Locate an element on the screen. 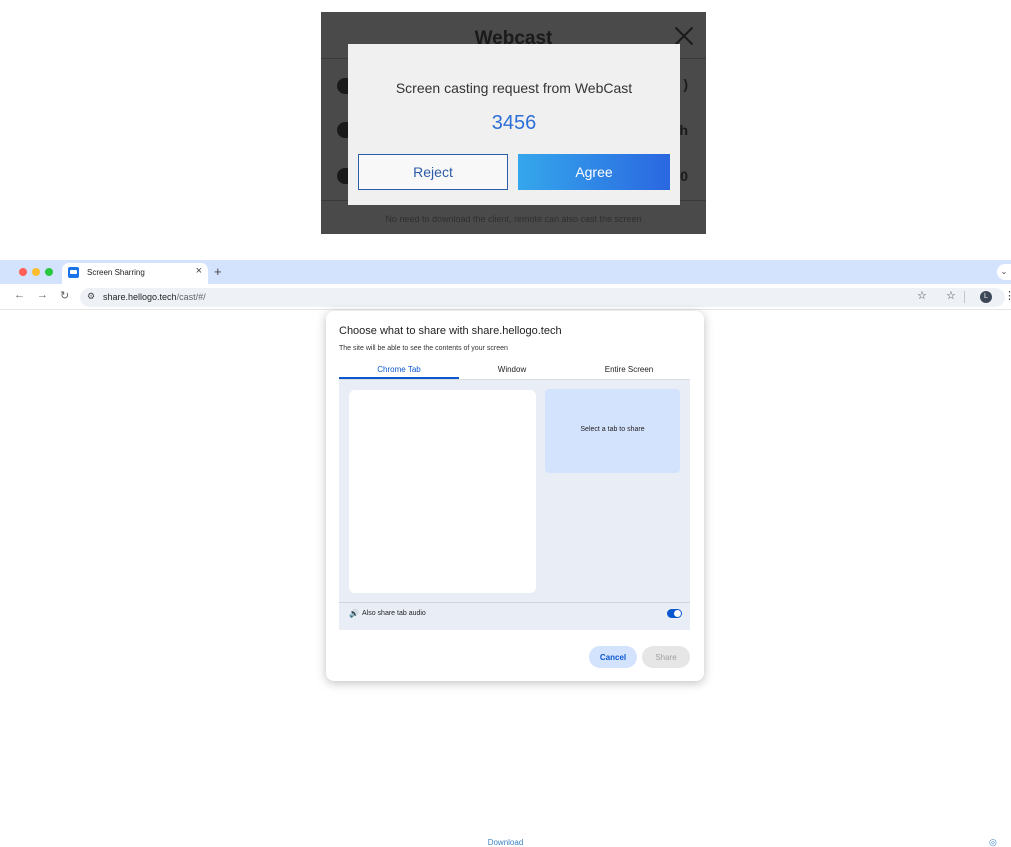  share-button: Share is located at coordinates (666, 657).